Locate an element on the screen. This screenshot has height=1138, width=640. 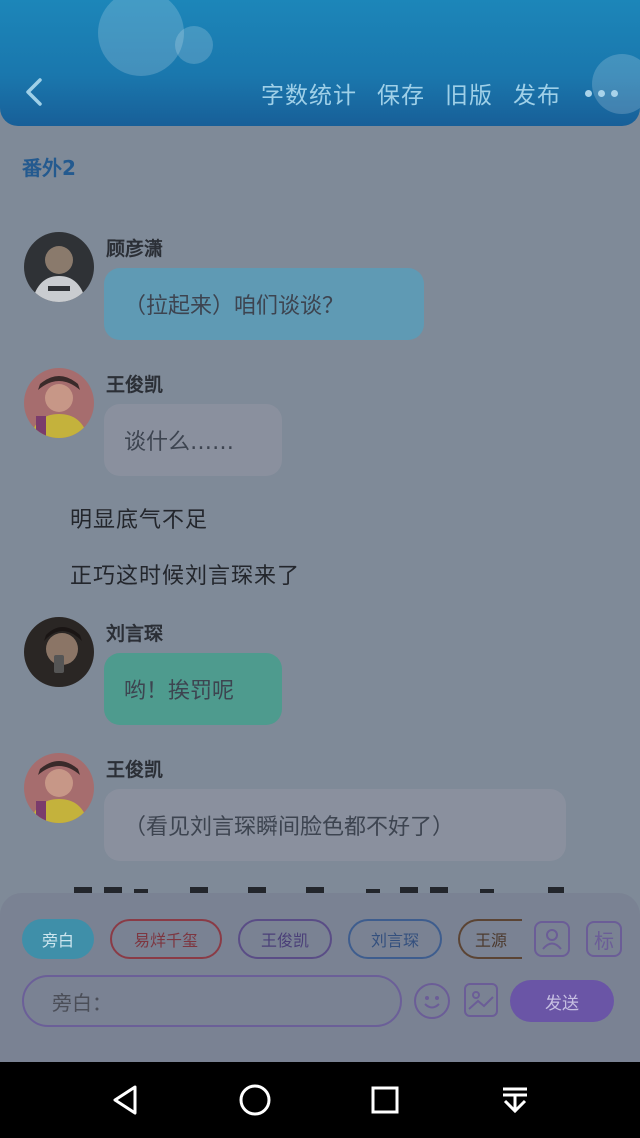
role-selector: 旁白 易烊千玺 王俊凯 刘言琛 王源 is located at coordinates (272, 939).